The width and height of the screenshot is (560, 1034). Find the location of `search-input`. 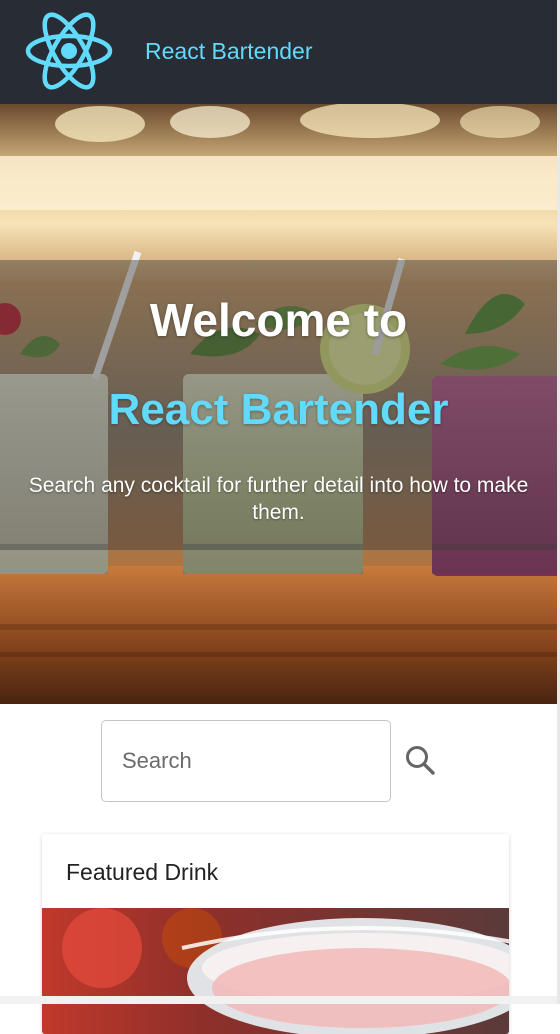

search-input is located at coordinates (246, 761).